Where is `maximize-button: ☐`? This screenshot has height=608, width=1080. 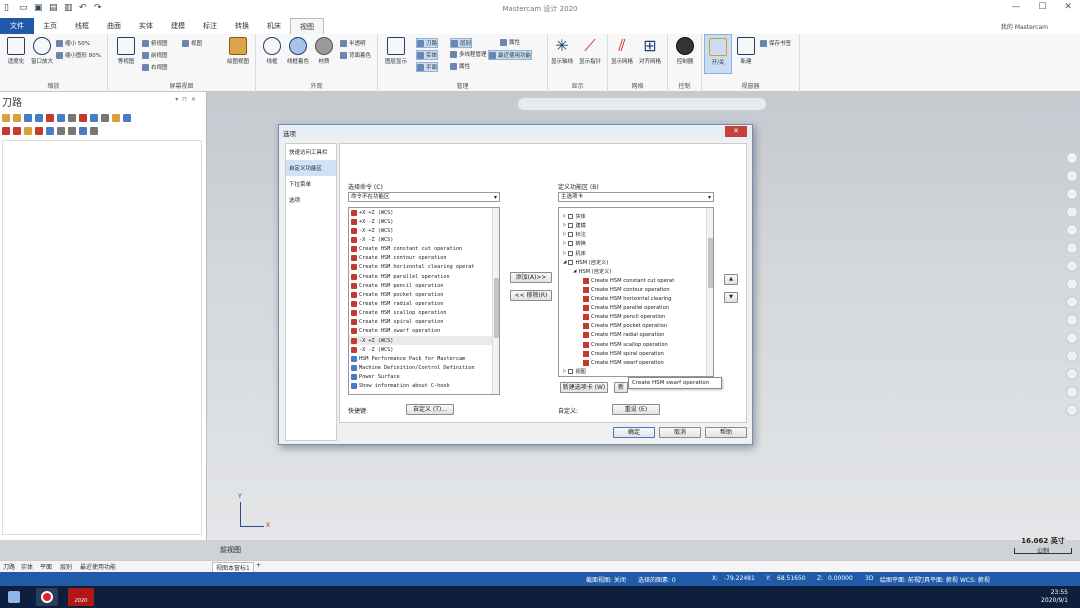 maximize-button: ☐ is located at coordinates (1042, 7).